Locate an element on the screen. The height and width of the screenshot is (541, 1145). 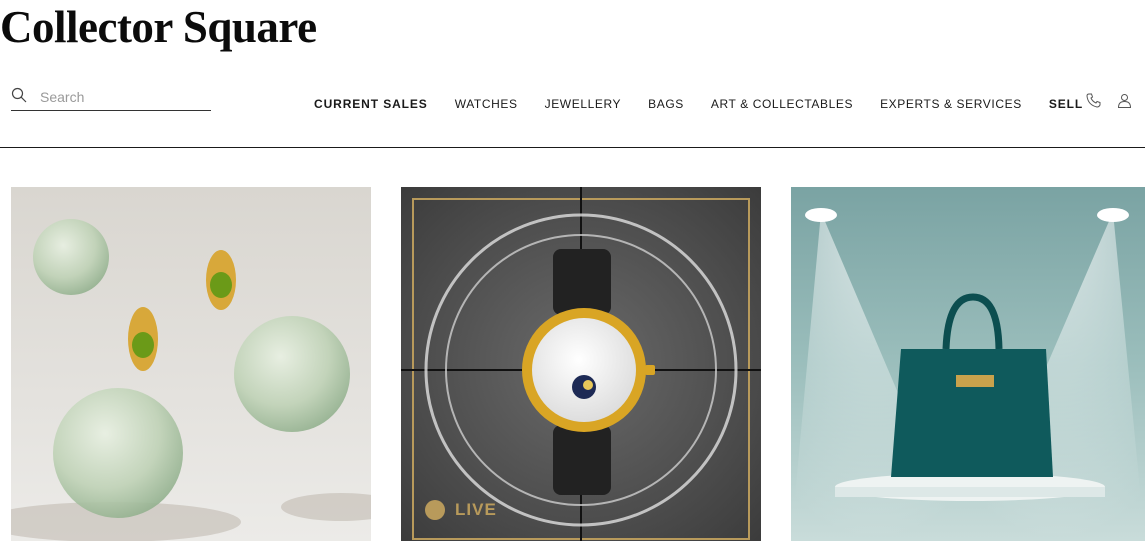
nav-bags: BAGS is located at coordinates (666, 105).